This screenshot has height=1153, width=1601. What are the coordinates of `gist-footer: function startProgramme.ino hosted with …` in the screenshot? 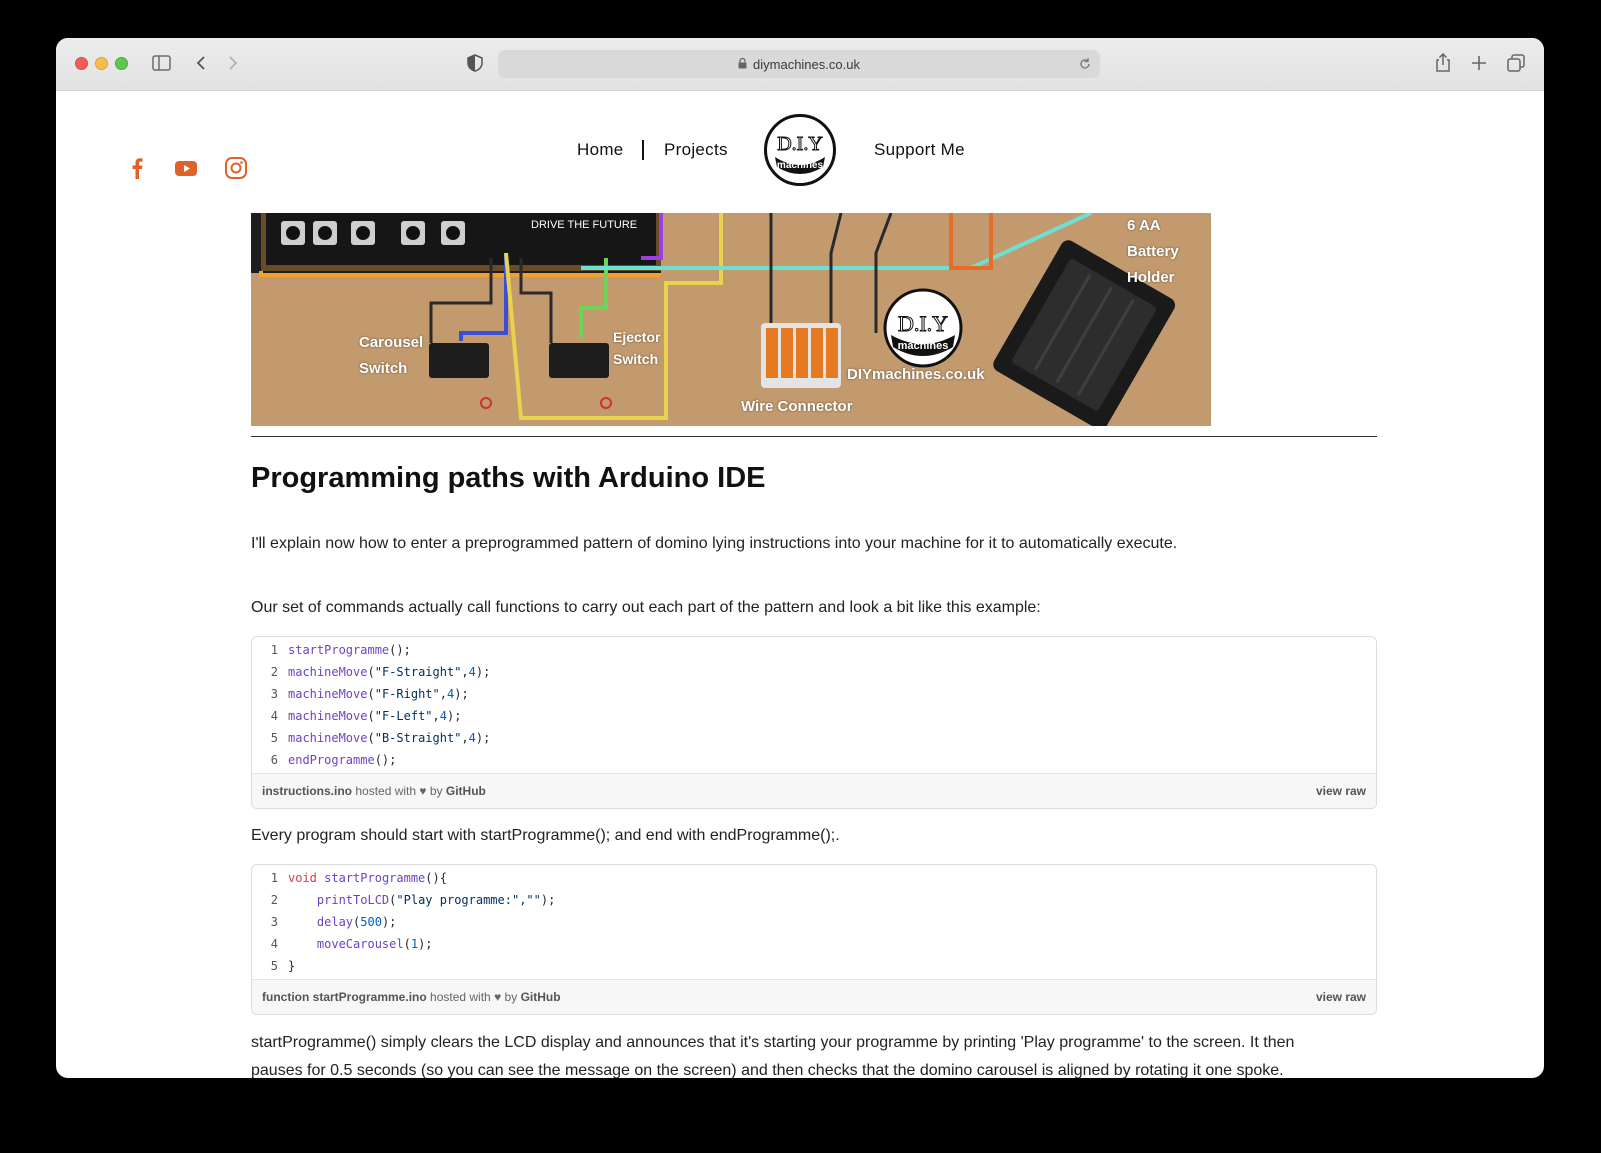 It's located at (814, 996).